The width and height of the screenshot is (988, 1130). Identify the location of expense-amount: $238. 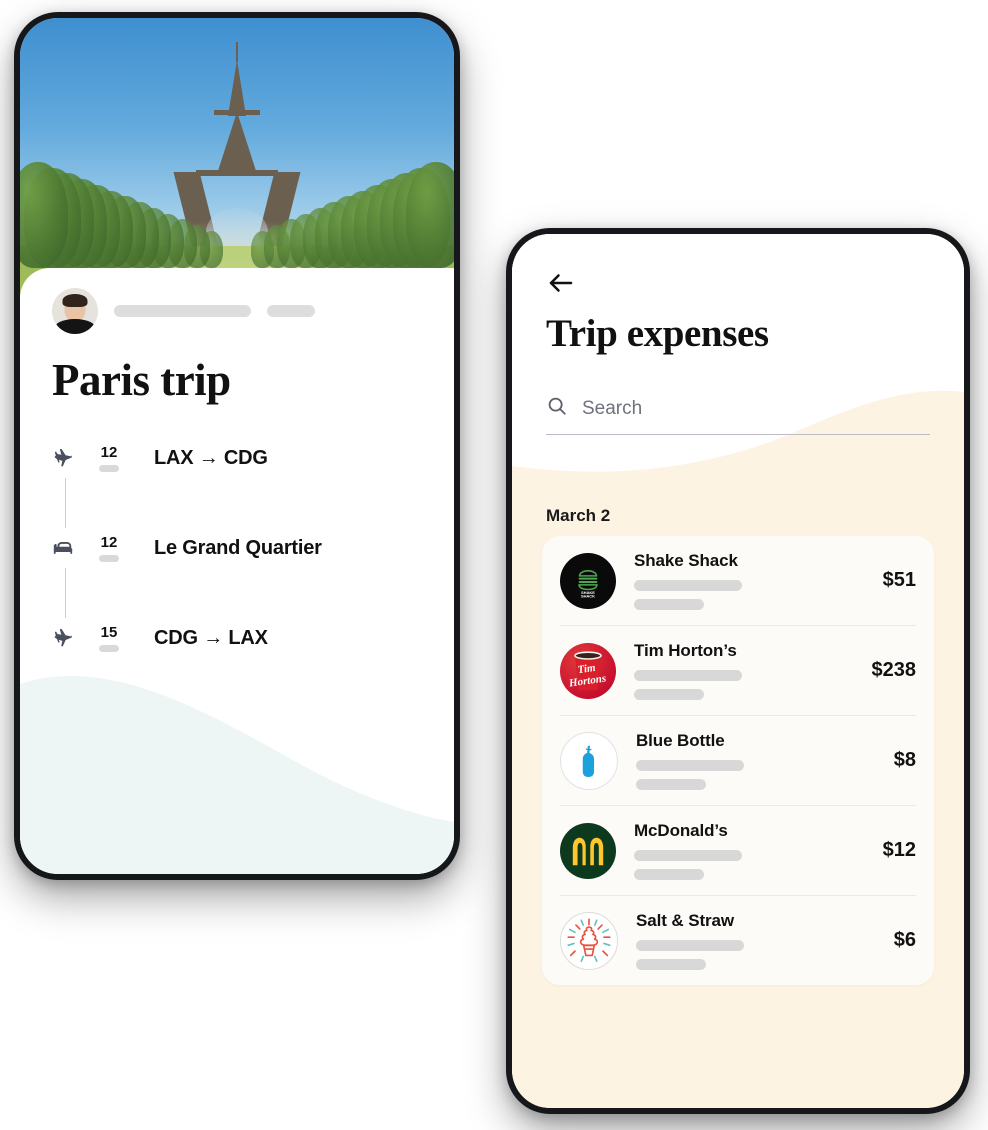
(894, 670).